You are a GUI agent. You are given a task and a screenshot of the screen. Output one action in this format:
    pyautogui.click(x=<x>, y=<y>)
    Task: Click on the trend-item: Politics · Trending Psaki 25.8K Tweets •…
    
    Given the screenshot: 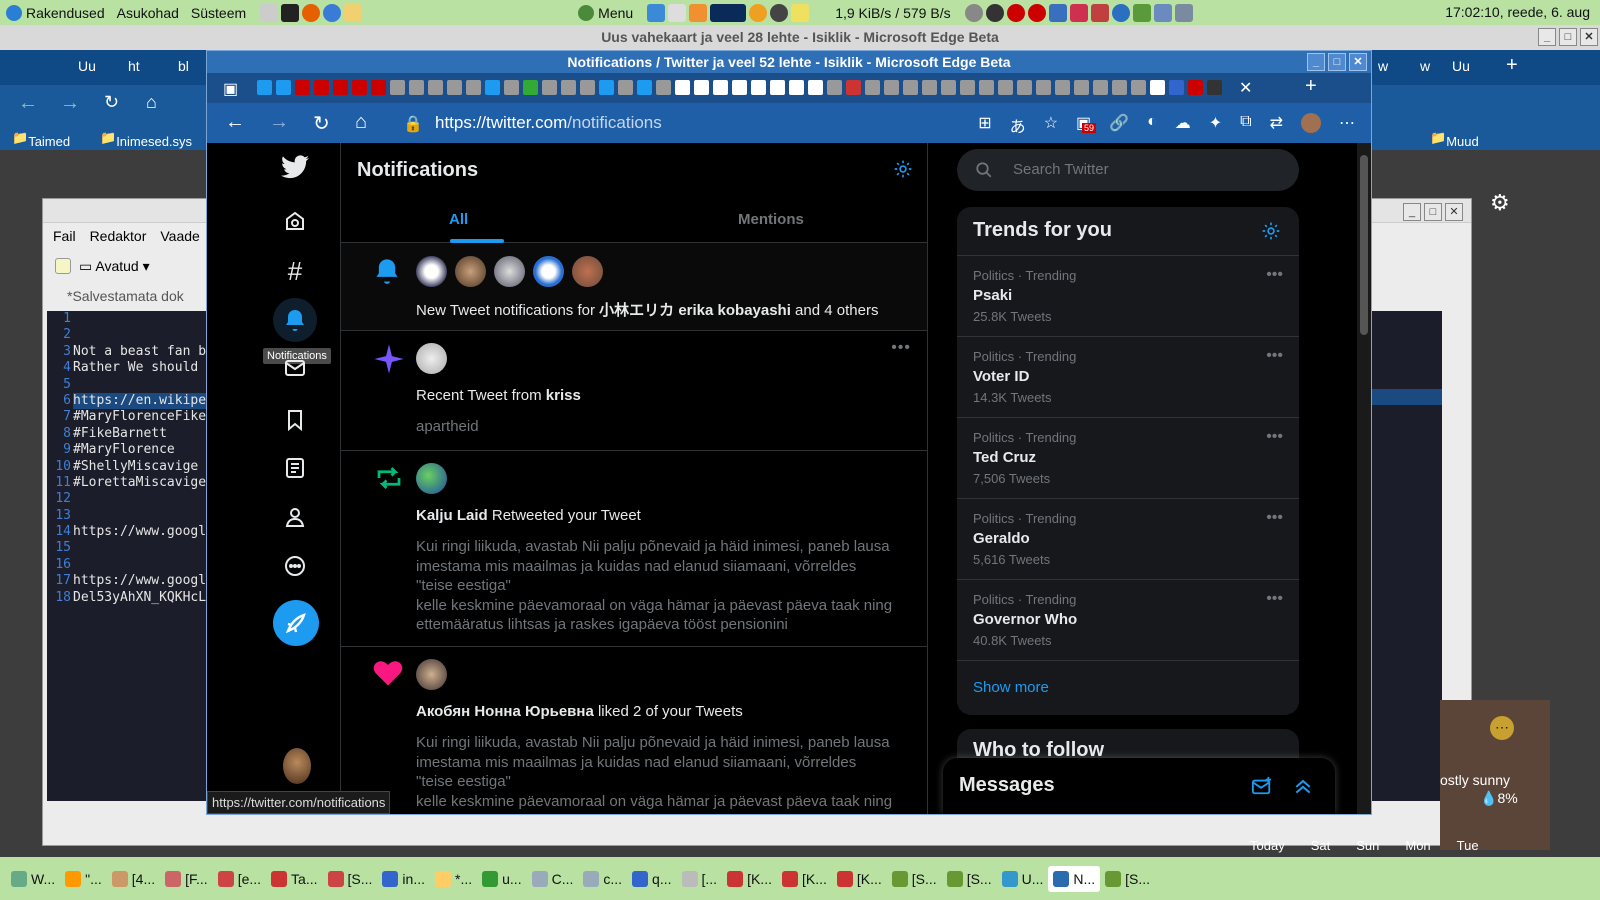 What is the action you would take?
    pyautogui.click(x=1128, y=295)
    